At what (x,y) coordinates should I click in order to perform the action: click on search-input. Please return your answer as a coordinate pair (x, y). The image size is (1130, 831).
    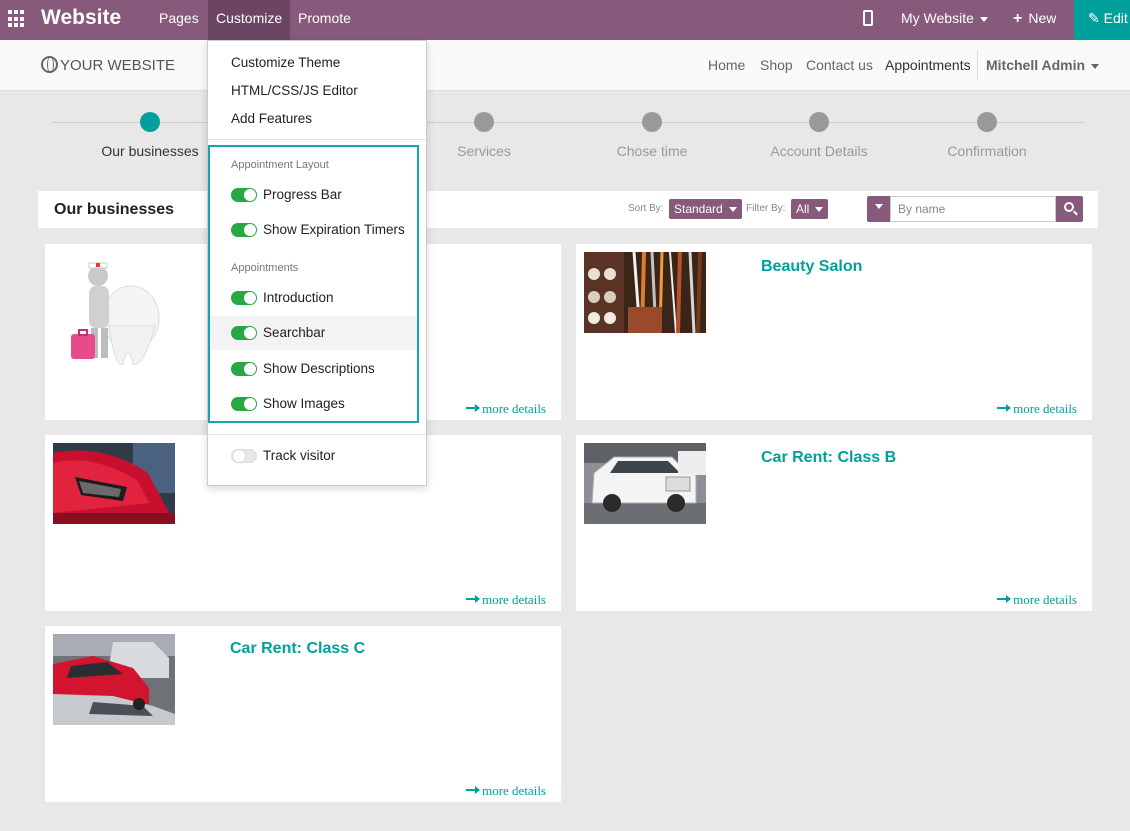
    Looking at the image, I should click on (973, 209).